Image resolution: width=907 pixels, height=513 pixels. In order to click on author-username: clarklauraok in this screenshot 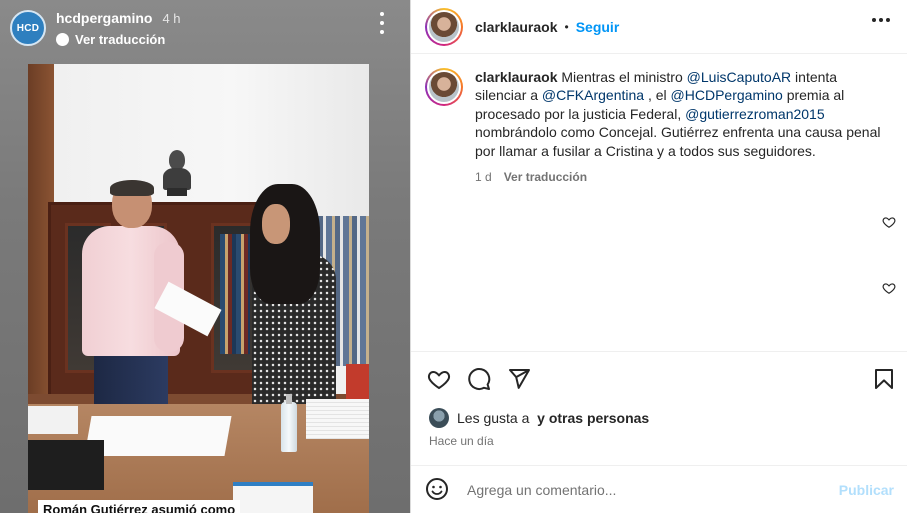, I will do `click(516, 27)`.